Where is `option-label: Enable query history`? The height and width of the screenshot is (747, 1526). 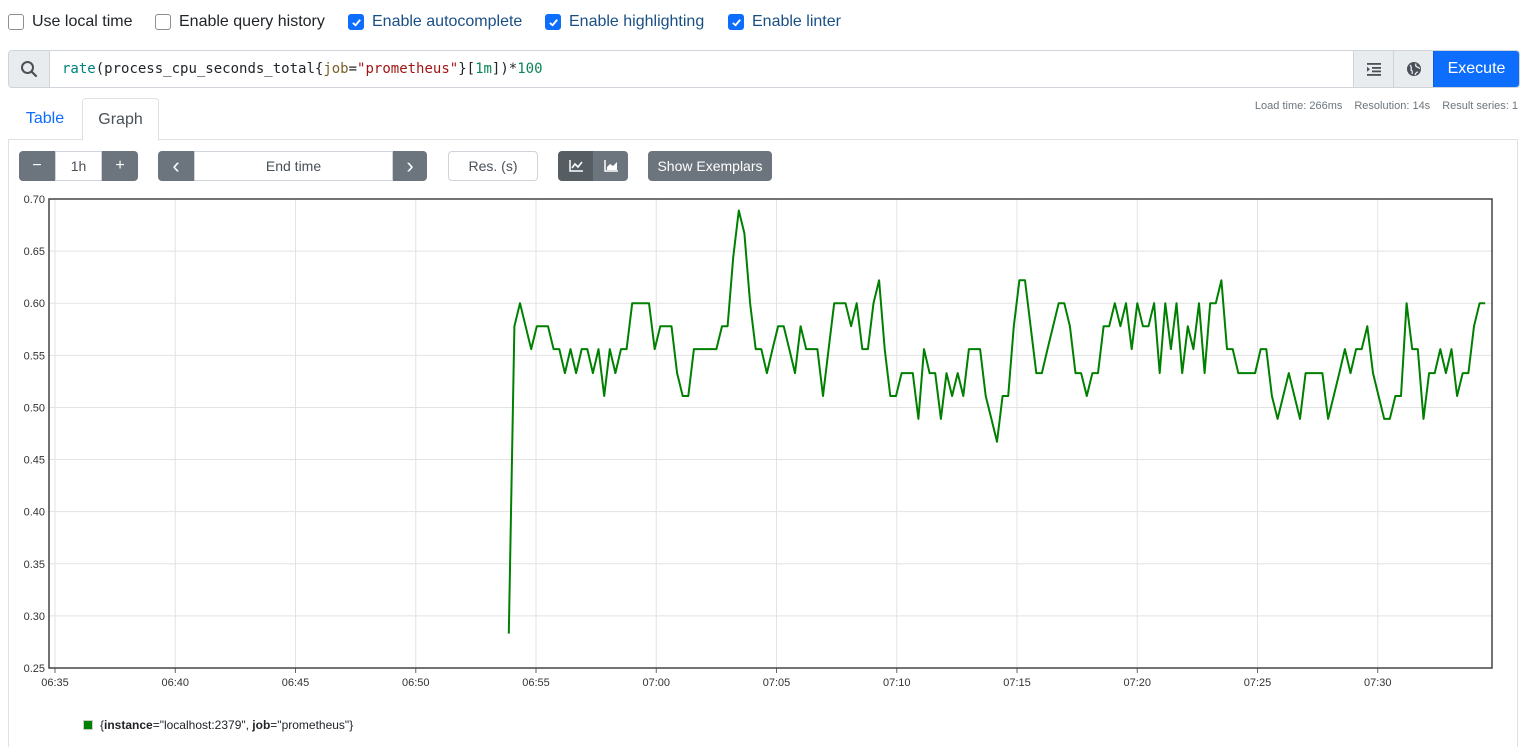 option-label: Enable query history is located at coordinates (252, 21).